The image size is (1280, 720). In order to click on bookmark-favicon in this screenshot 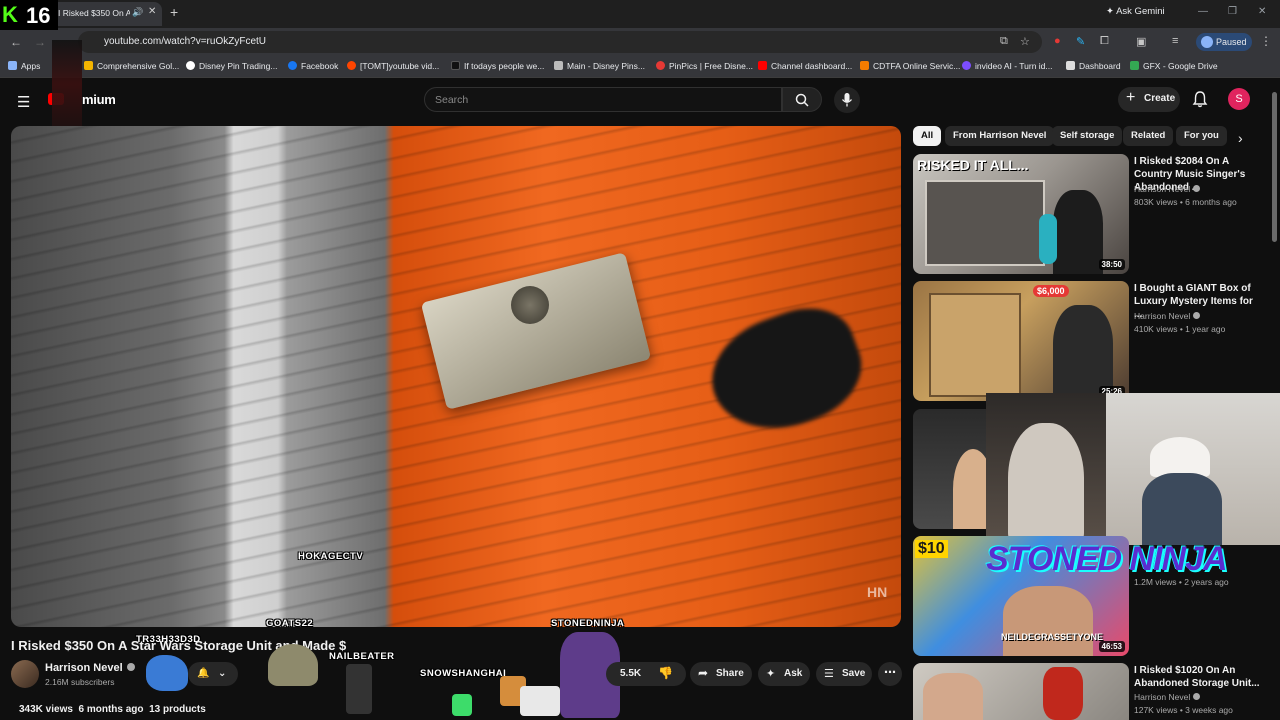, I will do `click(190, 65)`.